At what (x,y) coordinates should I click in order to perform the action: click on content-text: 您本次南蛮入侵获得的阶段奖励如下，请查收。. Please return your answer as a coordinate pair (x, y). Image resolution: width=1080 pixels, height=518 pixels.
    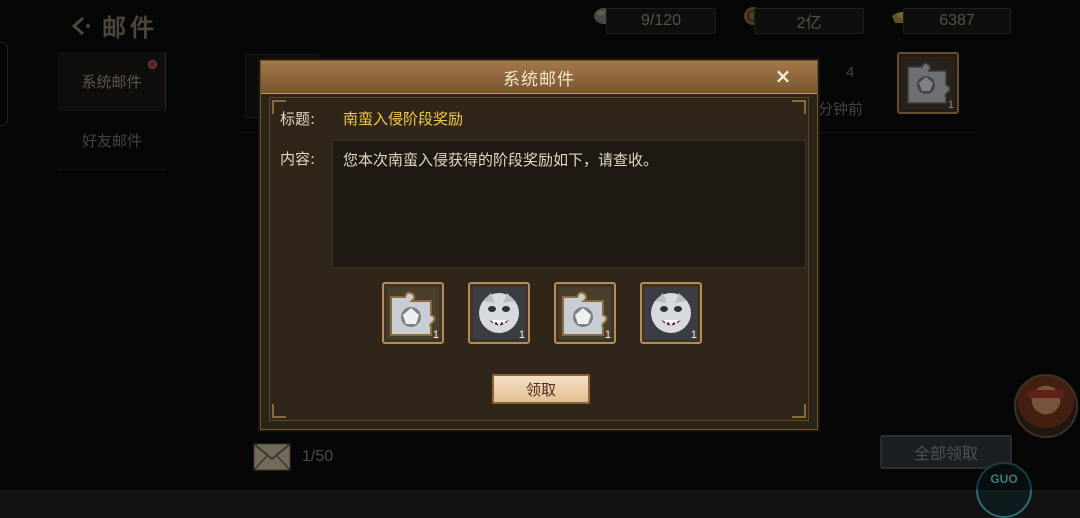
    Looking at the image, I should click on (501, 160).